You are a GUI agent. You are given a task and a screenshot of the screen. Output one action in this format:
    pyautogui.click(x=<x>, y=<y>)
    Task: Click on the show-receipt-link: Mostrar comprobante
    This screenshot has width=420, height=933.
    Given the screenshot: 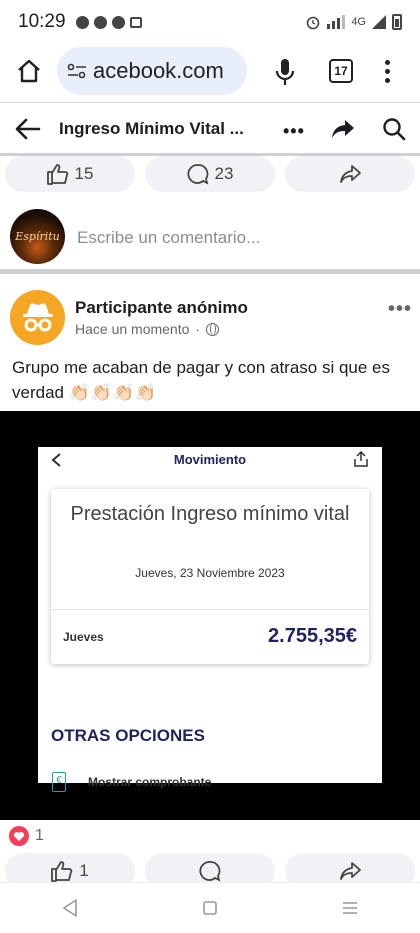 What is the action you would take?
    pyautogui.click(x=150, y=782)
    